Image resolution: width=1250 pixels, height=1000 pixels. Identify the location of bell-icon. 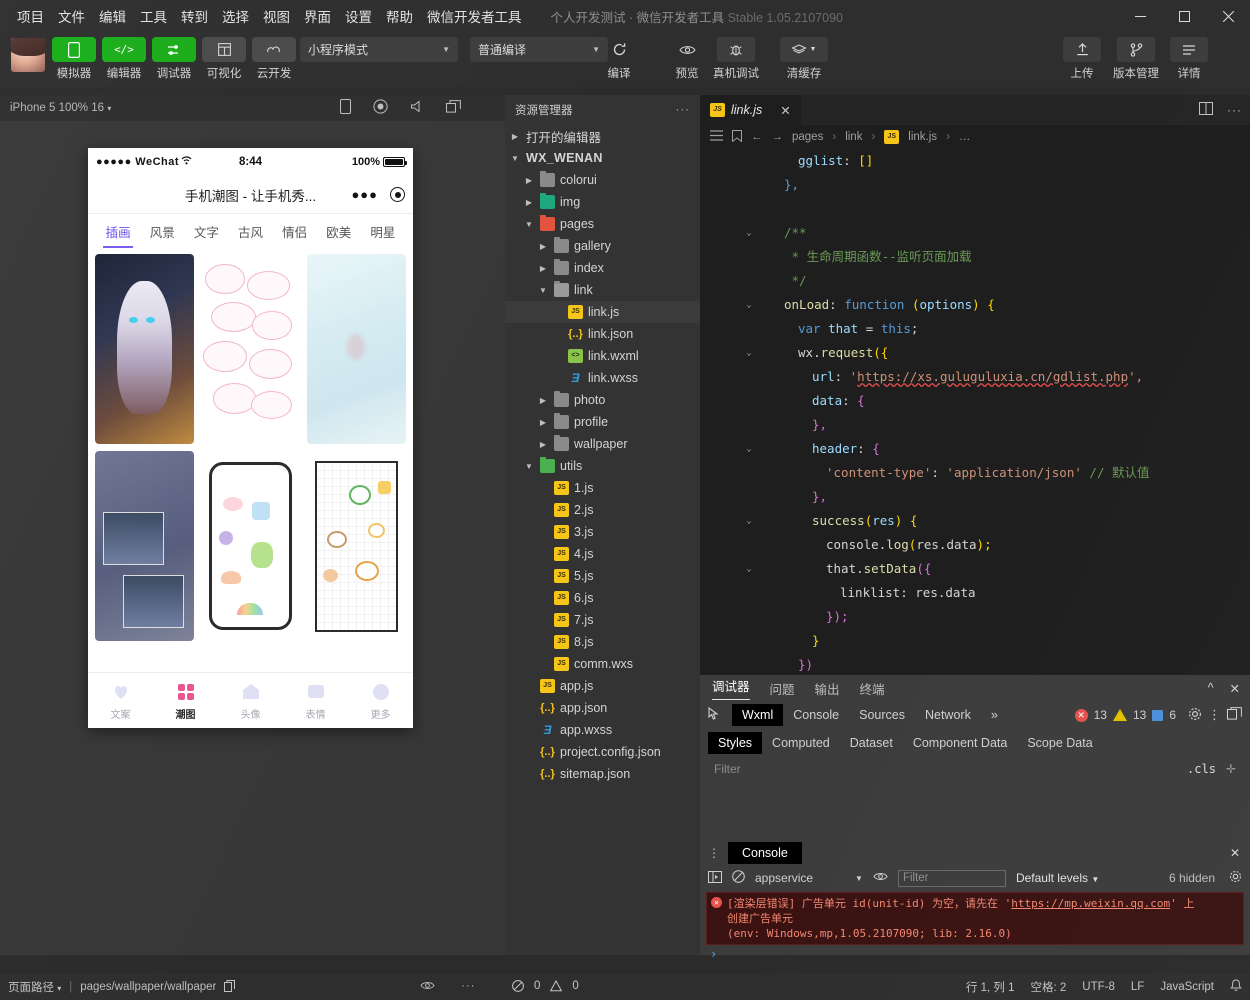
(1236, 987).